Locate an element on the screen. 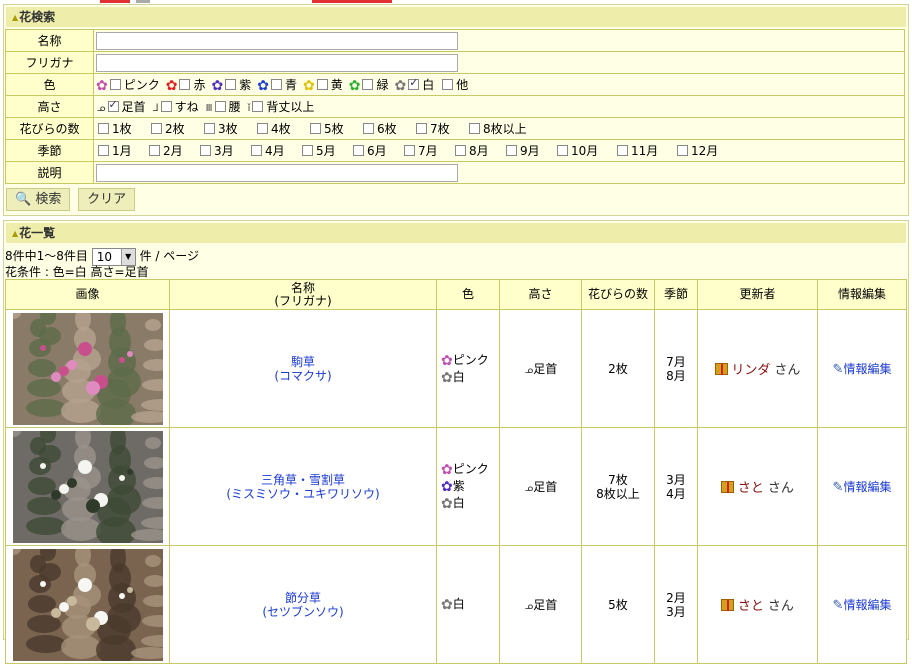  month-option: 11月 is located at coordinates (642, 150).